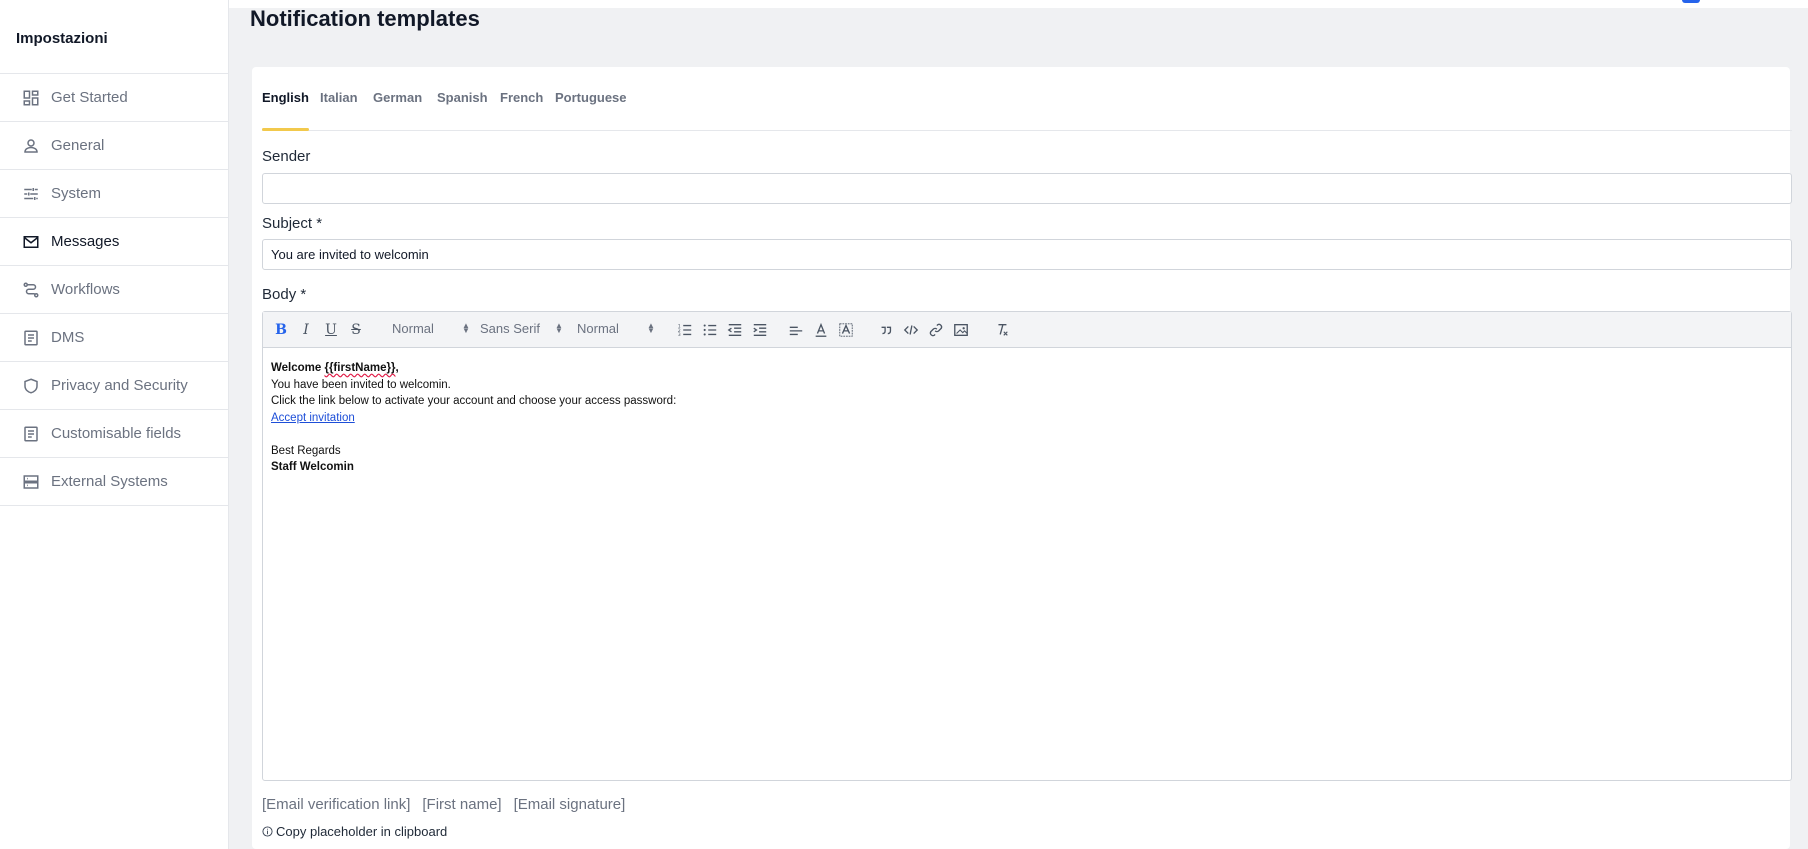  Describe the element at coordinates (119, 385) in the screenshot. I see `sidebar-item-label: Privacy and Security` at that location.